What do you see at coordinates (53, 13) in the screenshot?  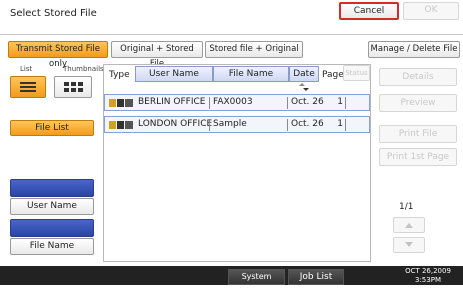 I see `page-title: Select Stored File` at bounding box center [53, 13].